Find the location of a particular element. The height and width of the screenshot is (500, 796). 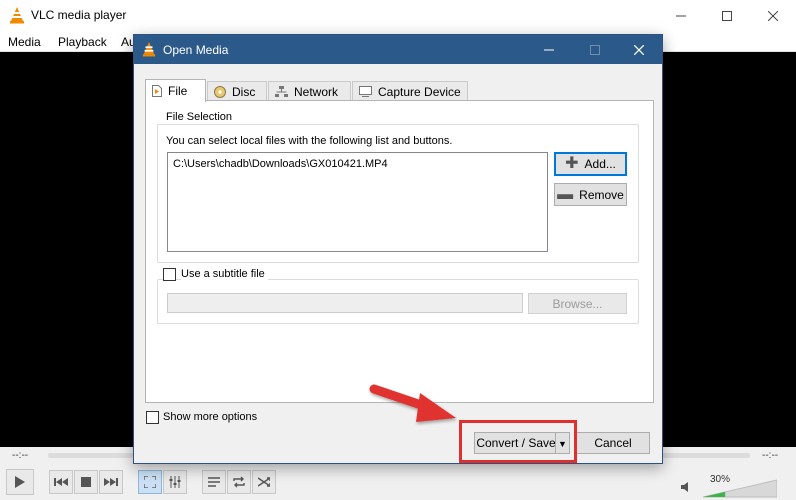

remove-file-label: Remove is located at coordinates (601, 194).